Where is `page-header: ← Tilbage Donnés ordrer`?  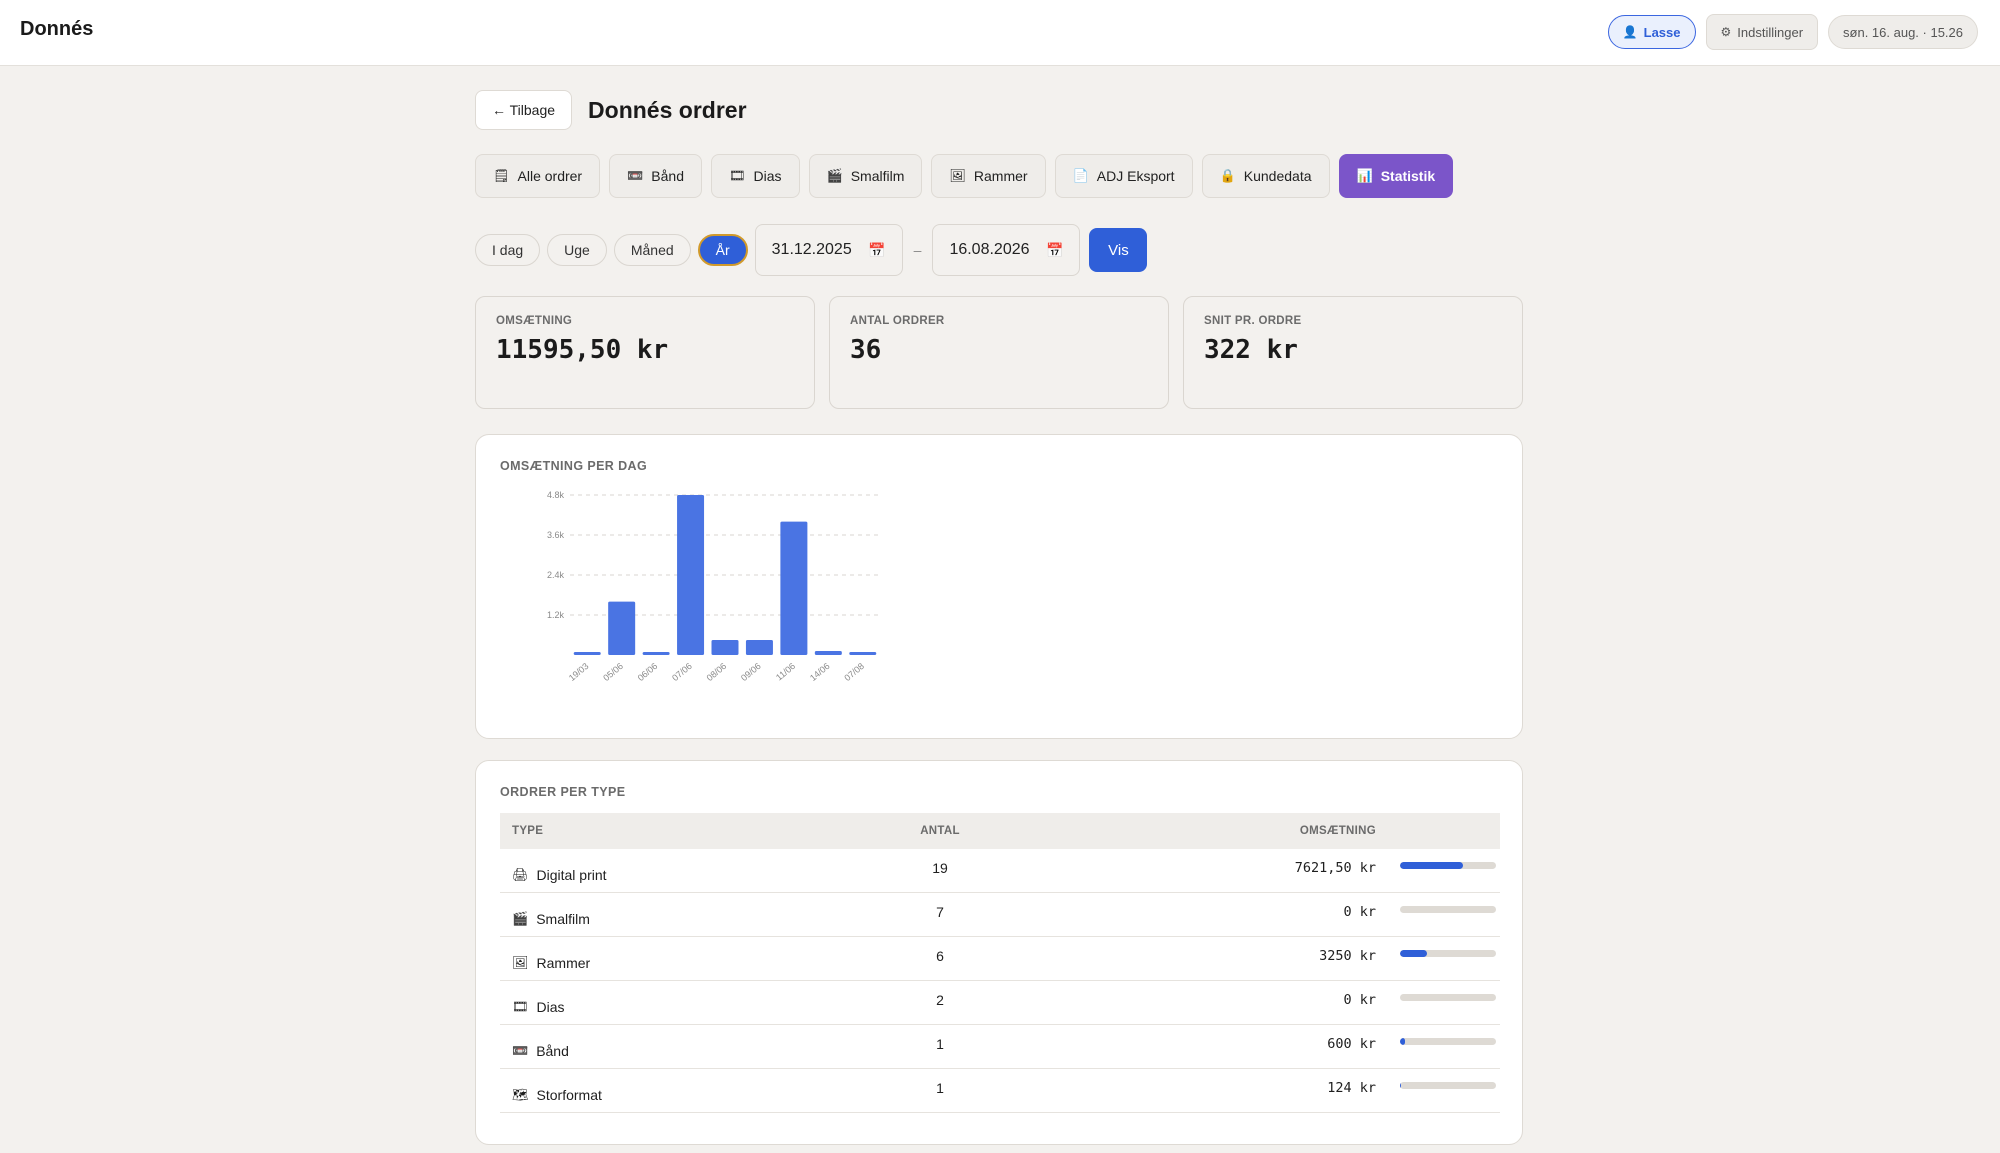
page-header: ← Tilbage Donnés ordrer is located at coordinates (999, 110).